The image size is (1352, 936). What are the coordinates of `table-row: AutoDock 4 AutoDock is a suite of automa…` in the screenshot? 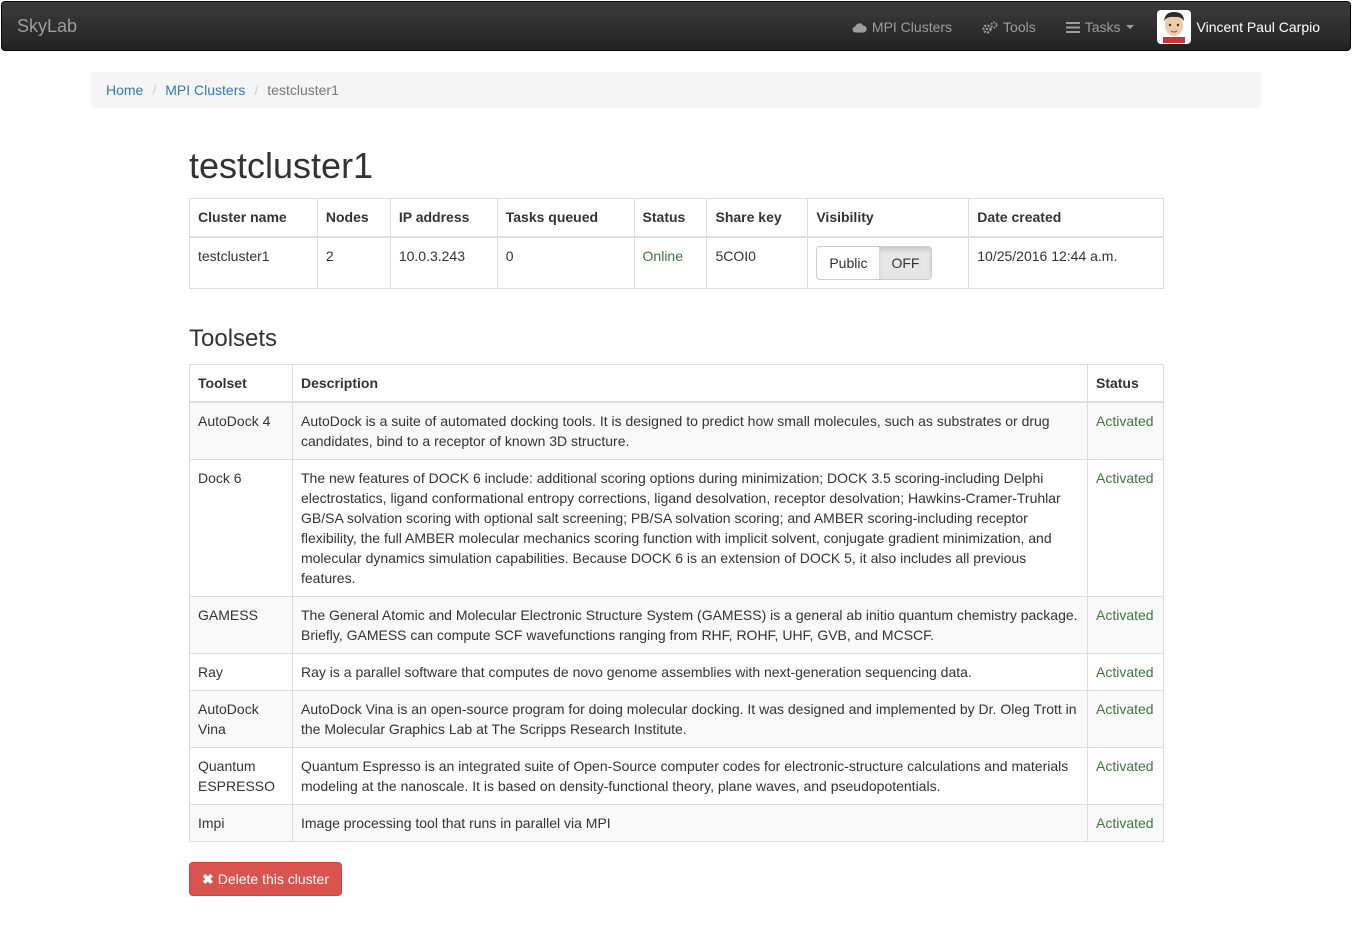 It's located at (677, 430).